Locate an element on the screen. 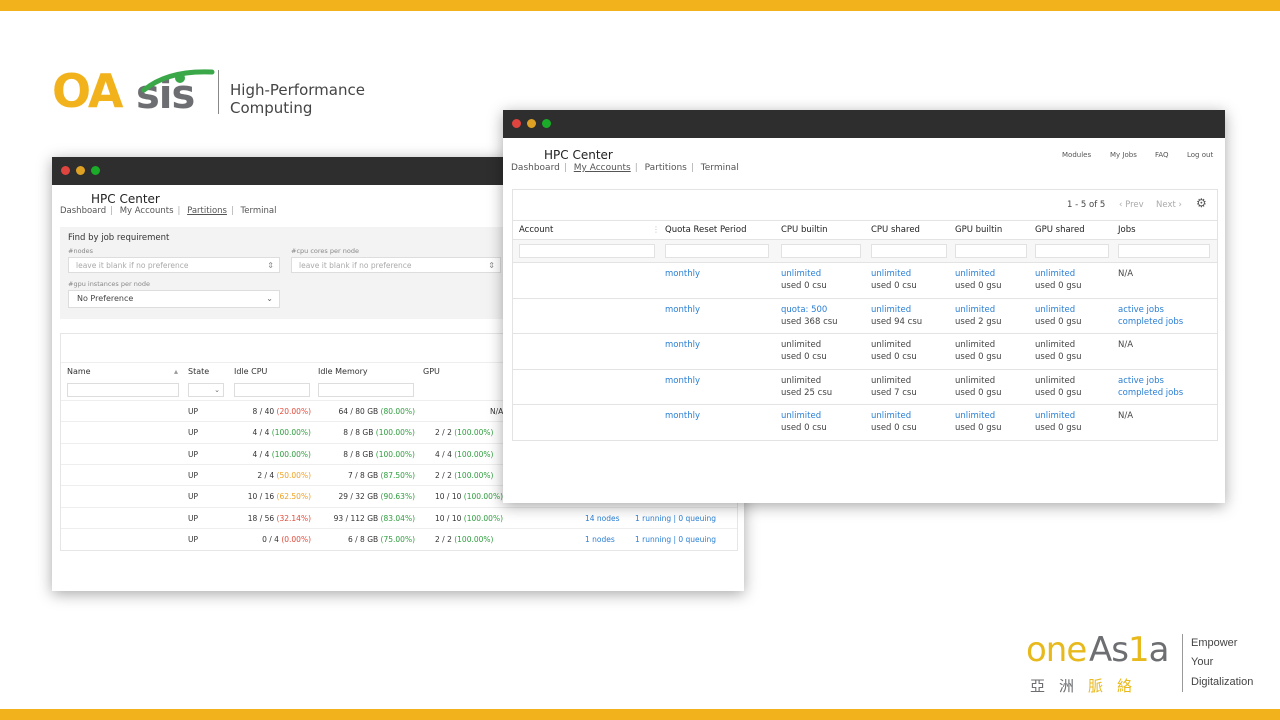 This screenshot has height=720, width=1280. cores-input: leave it blank if no preference ⇕ is located at coordinates (396, 265).